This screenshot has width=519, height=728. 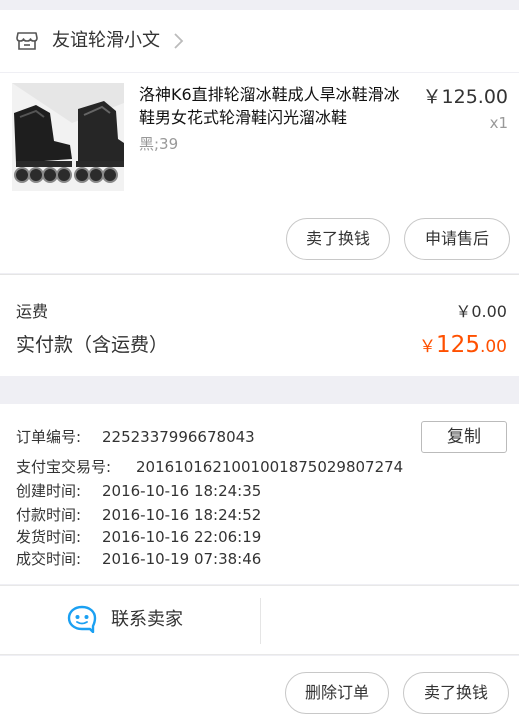 What do you see at coordinates (82, 619) in the screenshot?
I see `chat-bubble-icon` at bounding box center [82, 619].